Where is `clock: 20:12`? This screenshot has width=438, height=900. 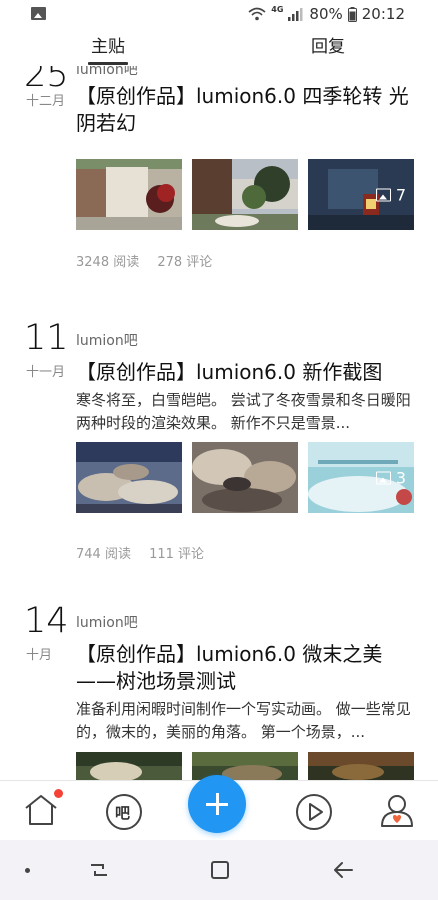
clock: 20:12 is located at coordinates (383, 14).